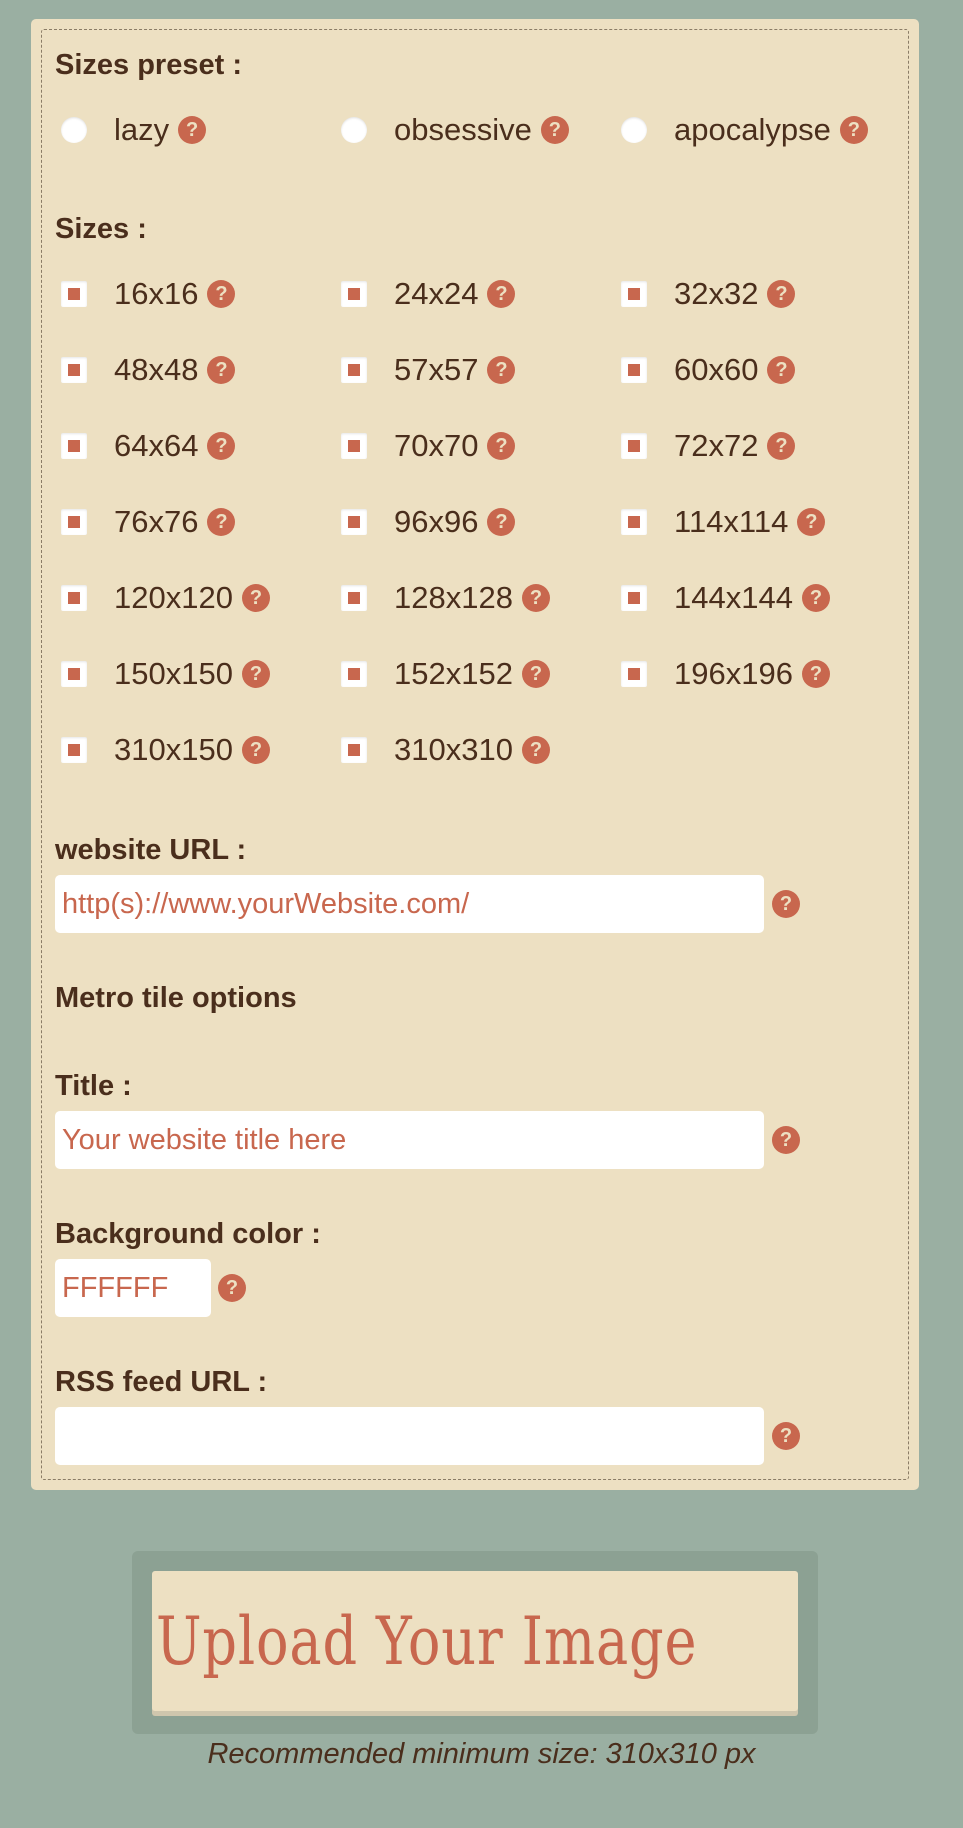  I want to click on size-label: 60x60, so click(716, 369).